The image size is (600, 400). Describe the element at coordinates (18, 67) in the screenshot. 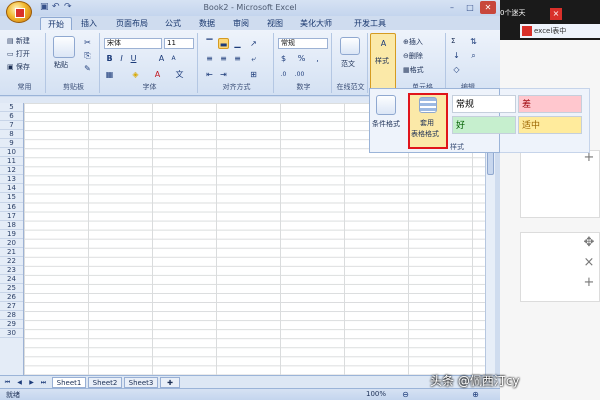

I see `save-button: ▣ 保存` at that location.